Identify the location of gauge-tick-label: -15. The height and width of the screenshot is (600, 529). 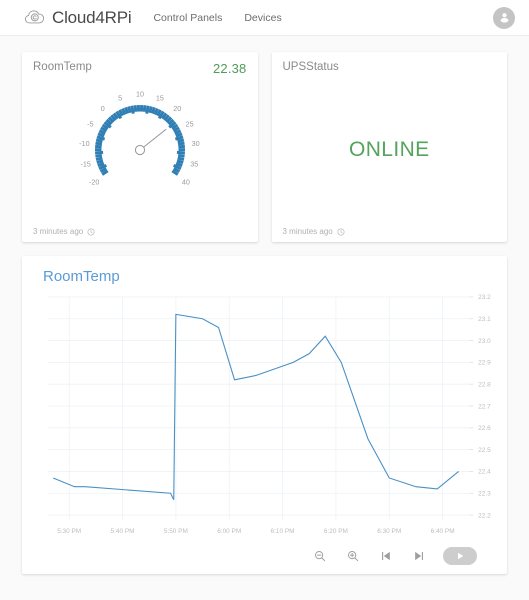
(85, 163).